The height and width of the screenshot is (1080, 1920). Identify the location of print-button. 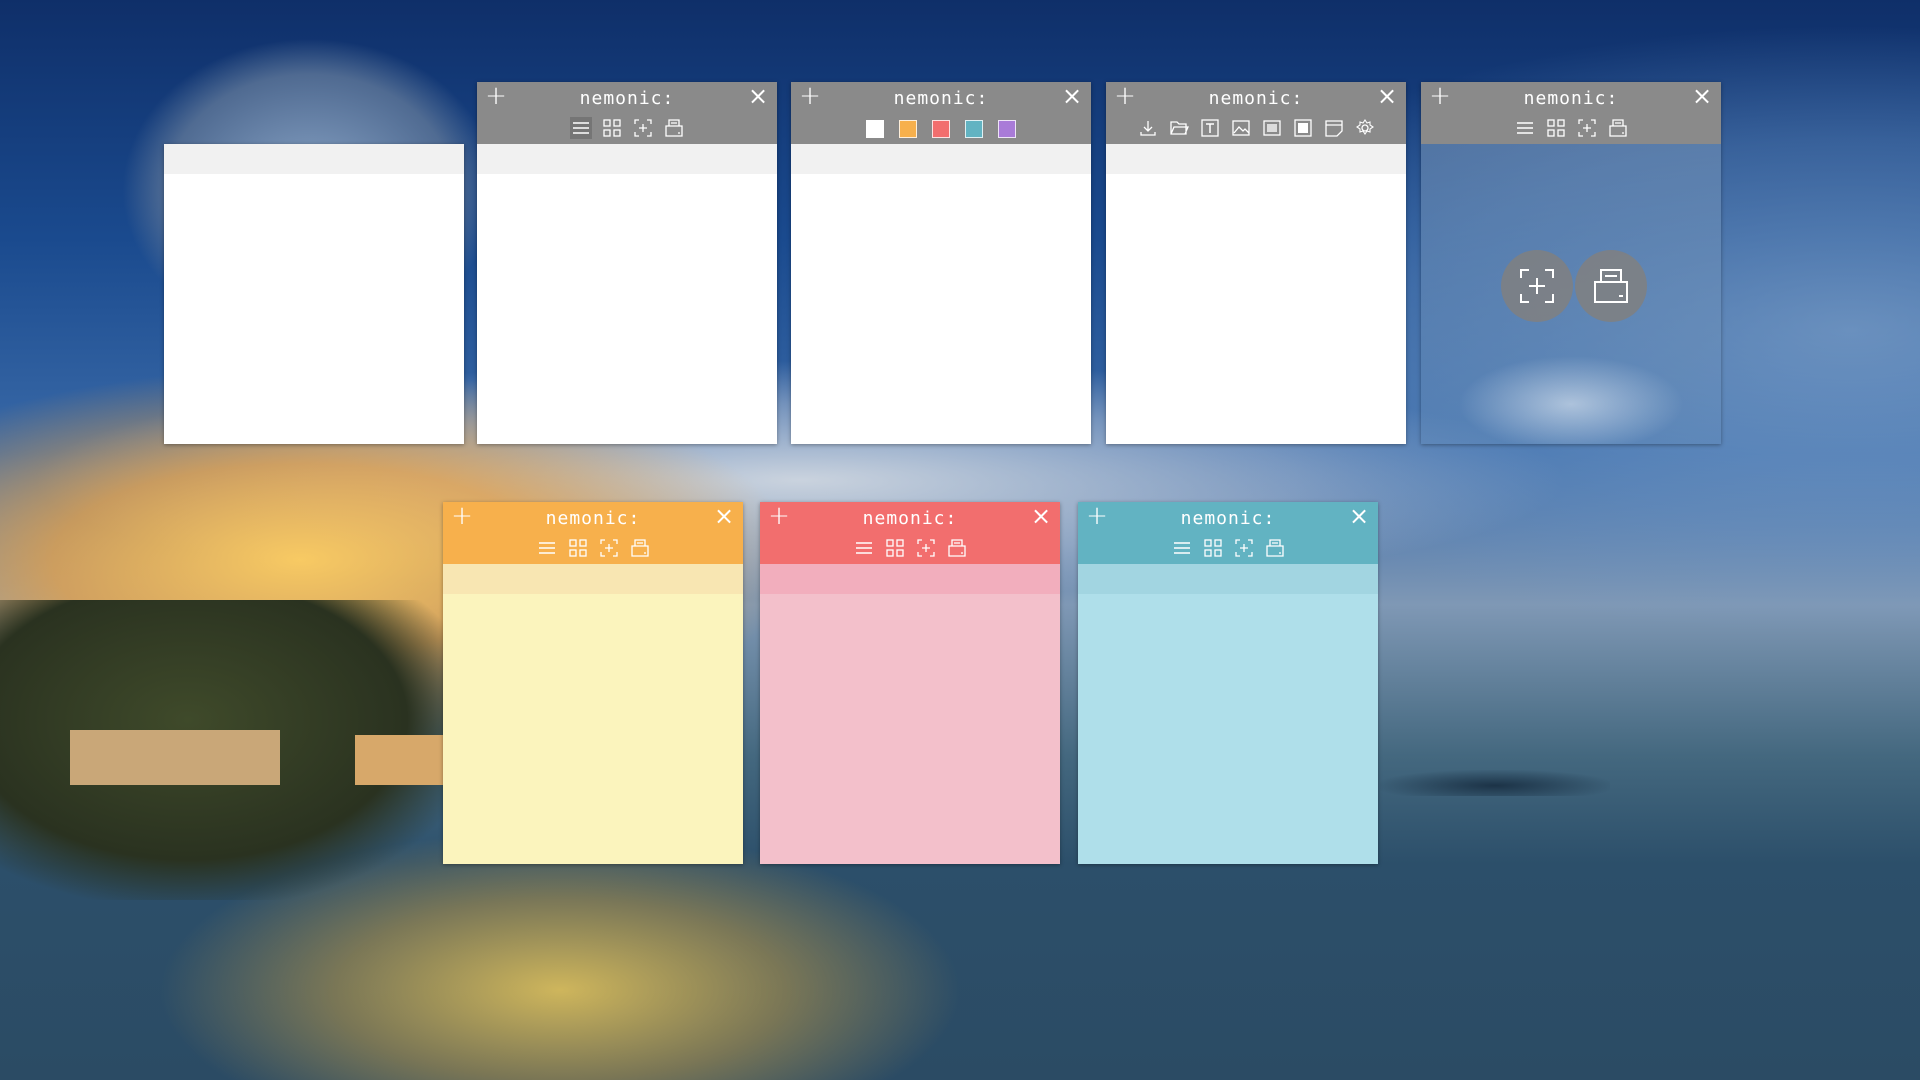
(1611, 286).